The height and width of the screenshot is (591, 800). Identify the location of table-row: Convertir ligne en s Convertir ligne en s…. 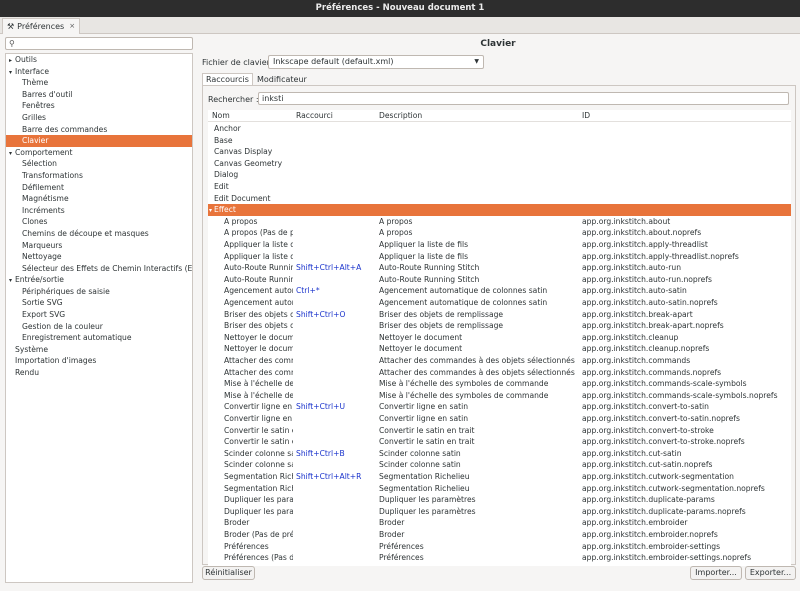
(499, 419).